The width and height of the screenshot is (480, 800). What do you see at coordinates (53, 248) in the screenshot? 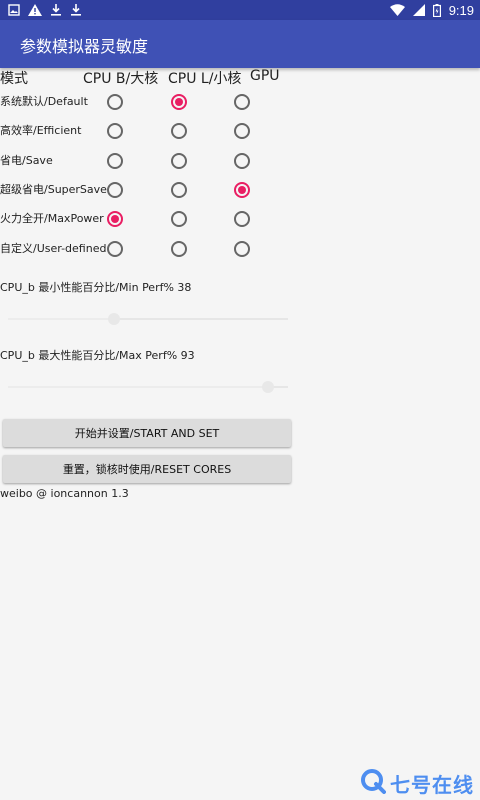
I see `row-label: 自定义/User-defined` at bounding box center [53, 248].